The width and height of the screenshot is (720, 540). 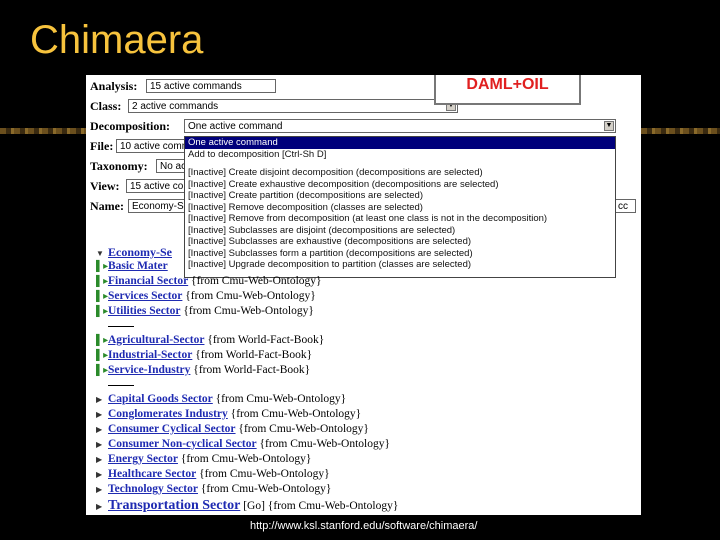 I want to click on class-link: Financial Sector, so click(x=148, y=281).